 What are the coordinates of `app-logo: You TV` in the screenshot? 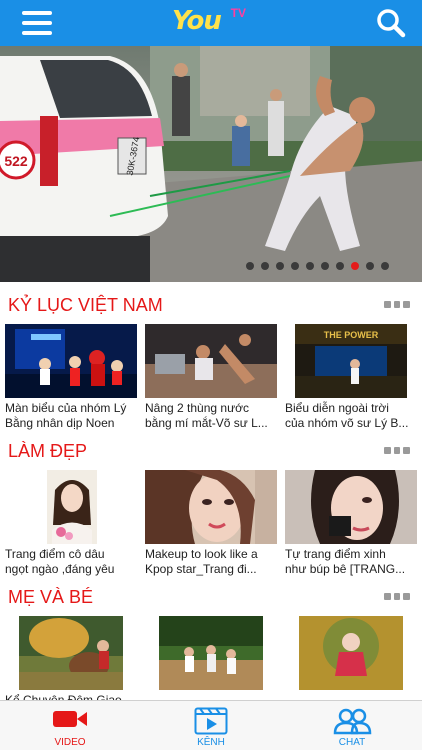 It's located at (212, 23).